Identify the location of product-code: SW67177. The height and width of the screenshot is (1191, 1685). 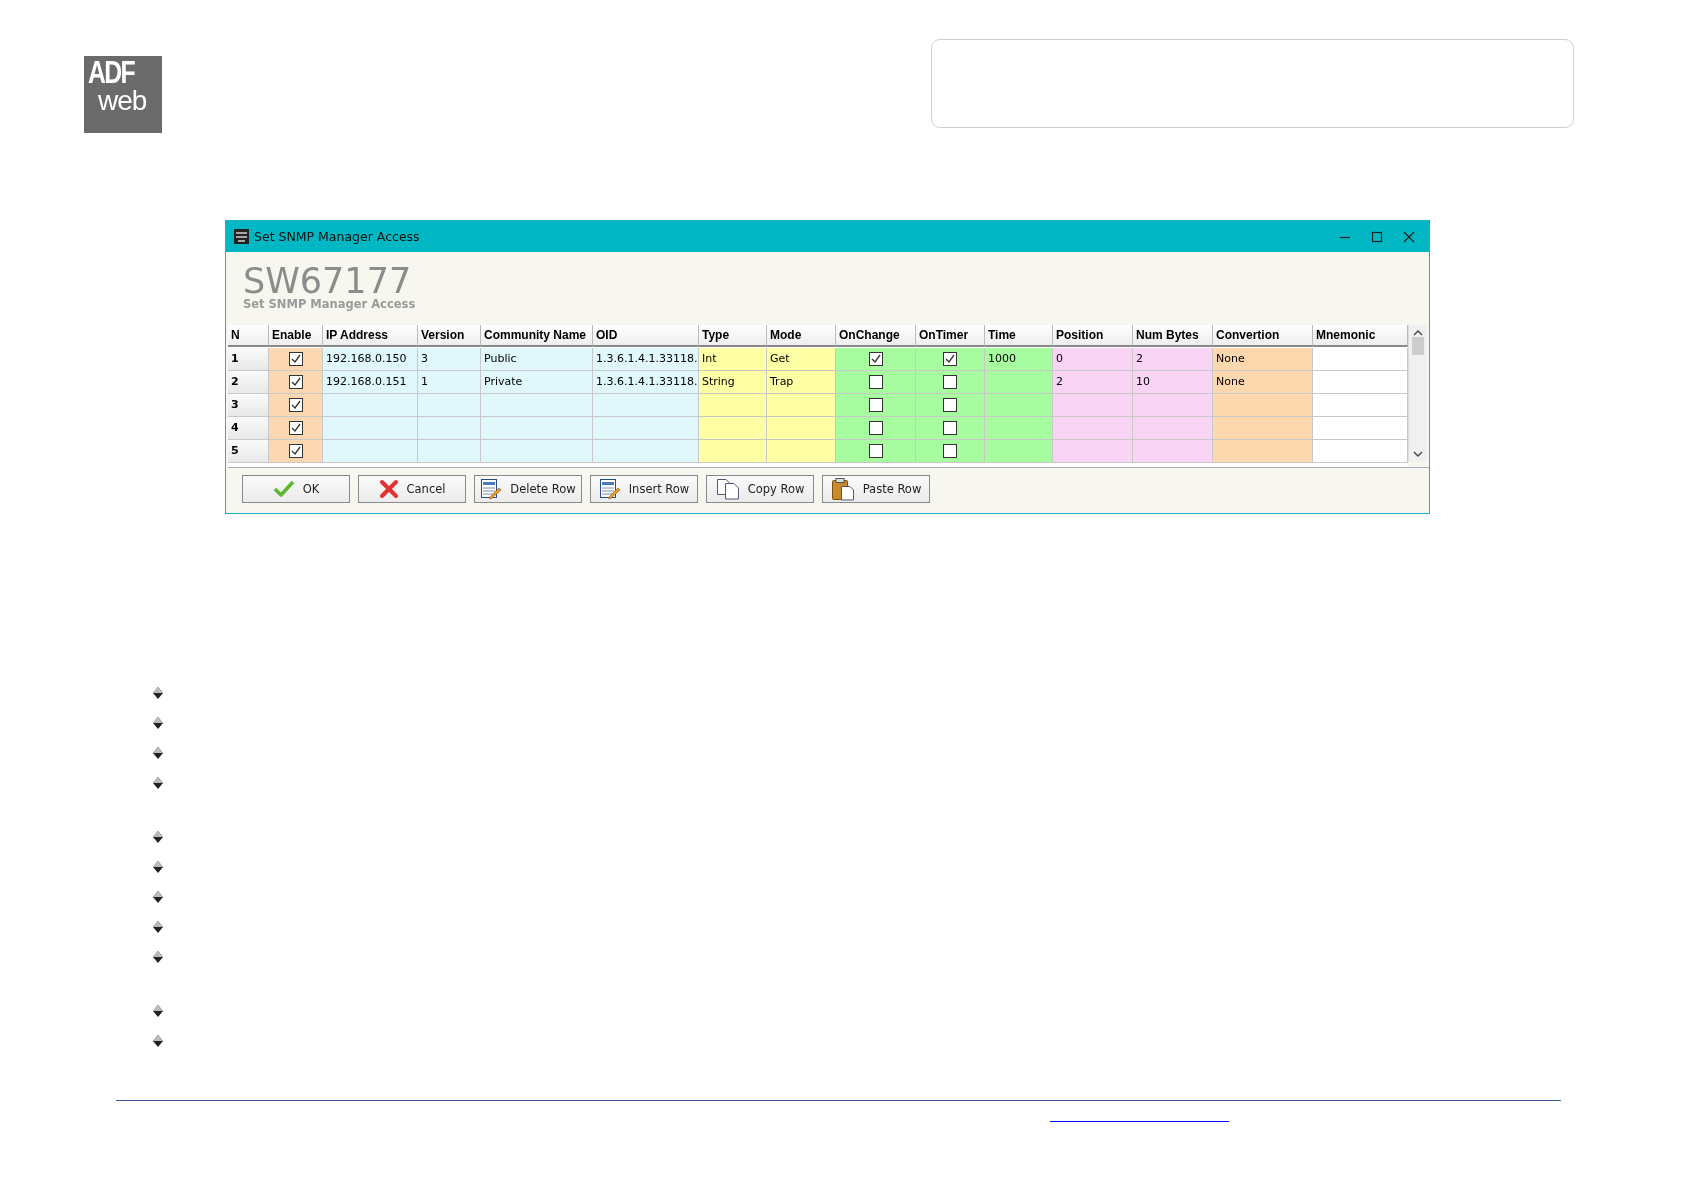
(327, 281).